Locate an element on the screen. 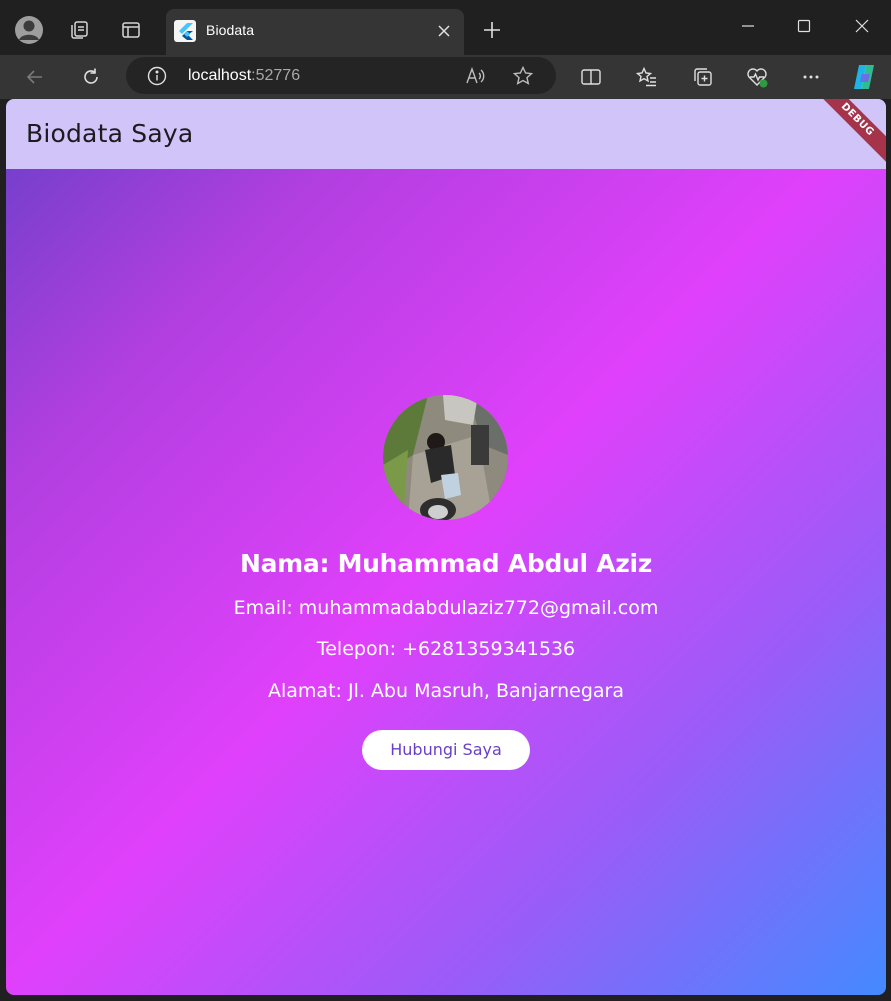  profile-email: Email: muhammadabdulaziz772@gmail.com is located at coordinates (446, 608).